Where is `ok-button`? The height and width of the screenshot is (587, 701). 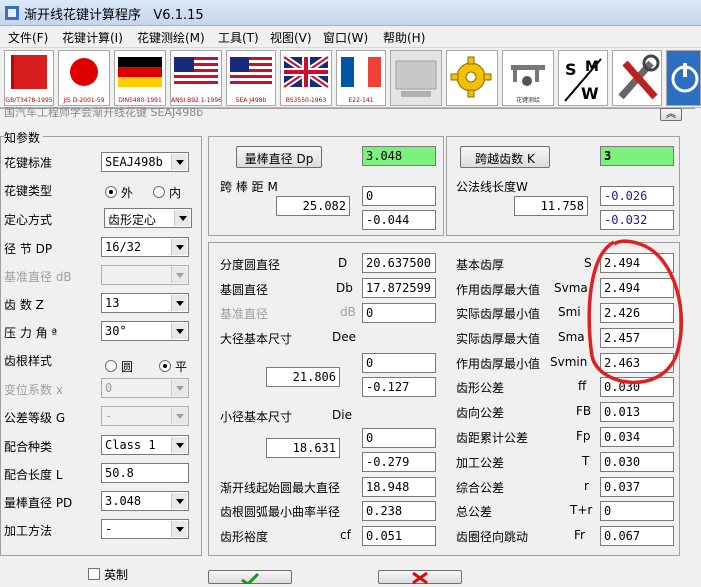 ok-button is located at coordinates (250, 578).